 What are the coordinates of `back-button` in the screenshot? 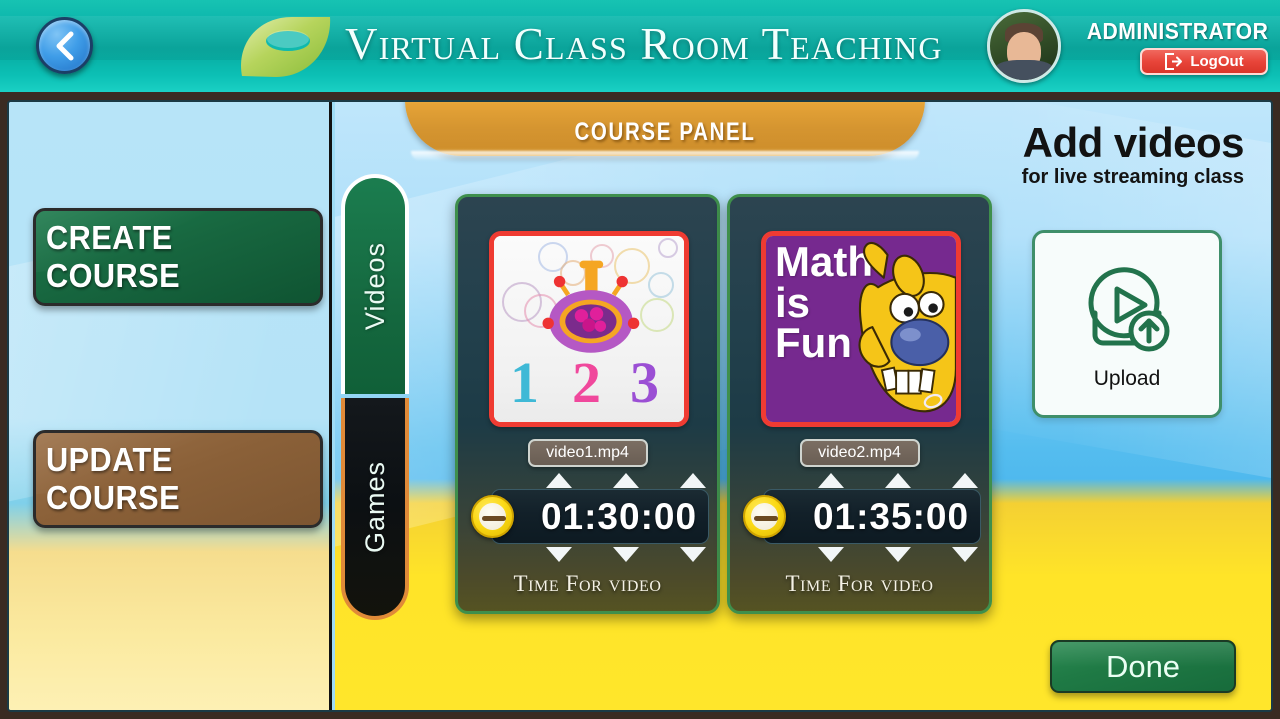 It's located at (64, 45).